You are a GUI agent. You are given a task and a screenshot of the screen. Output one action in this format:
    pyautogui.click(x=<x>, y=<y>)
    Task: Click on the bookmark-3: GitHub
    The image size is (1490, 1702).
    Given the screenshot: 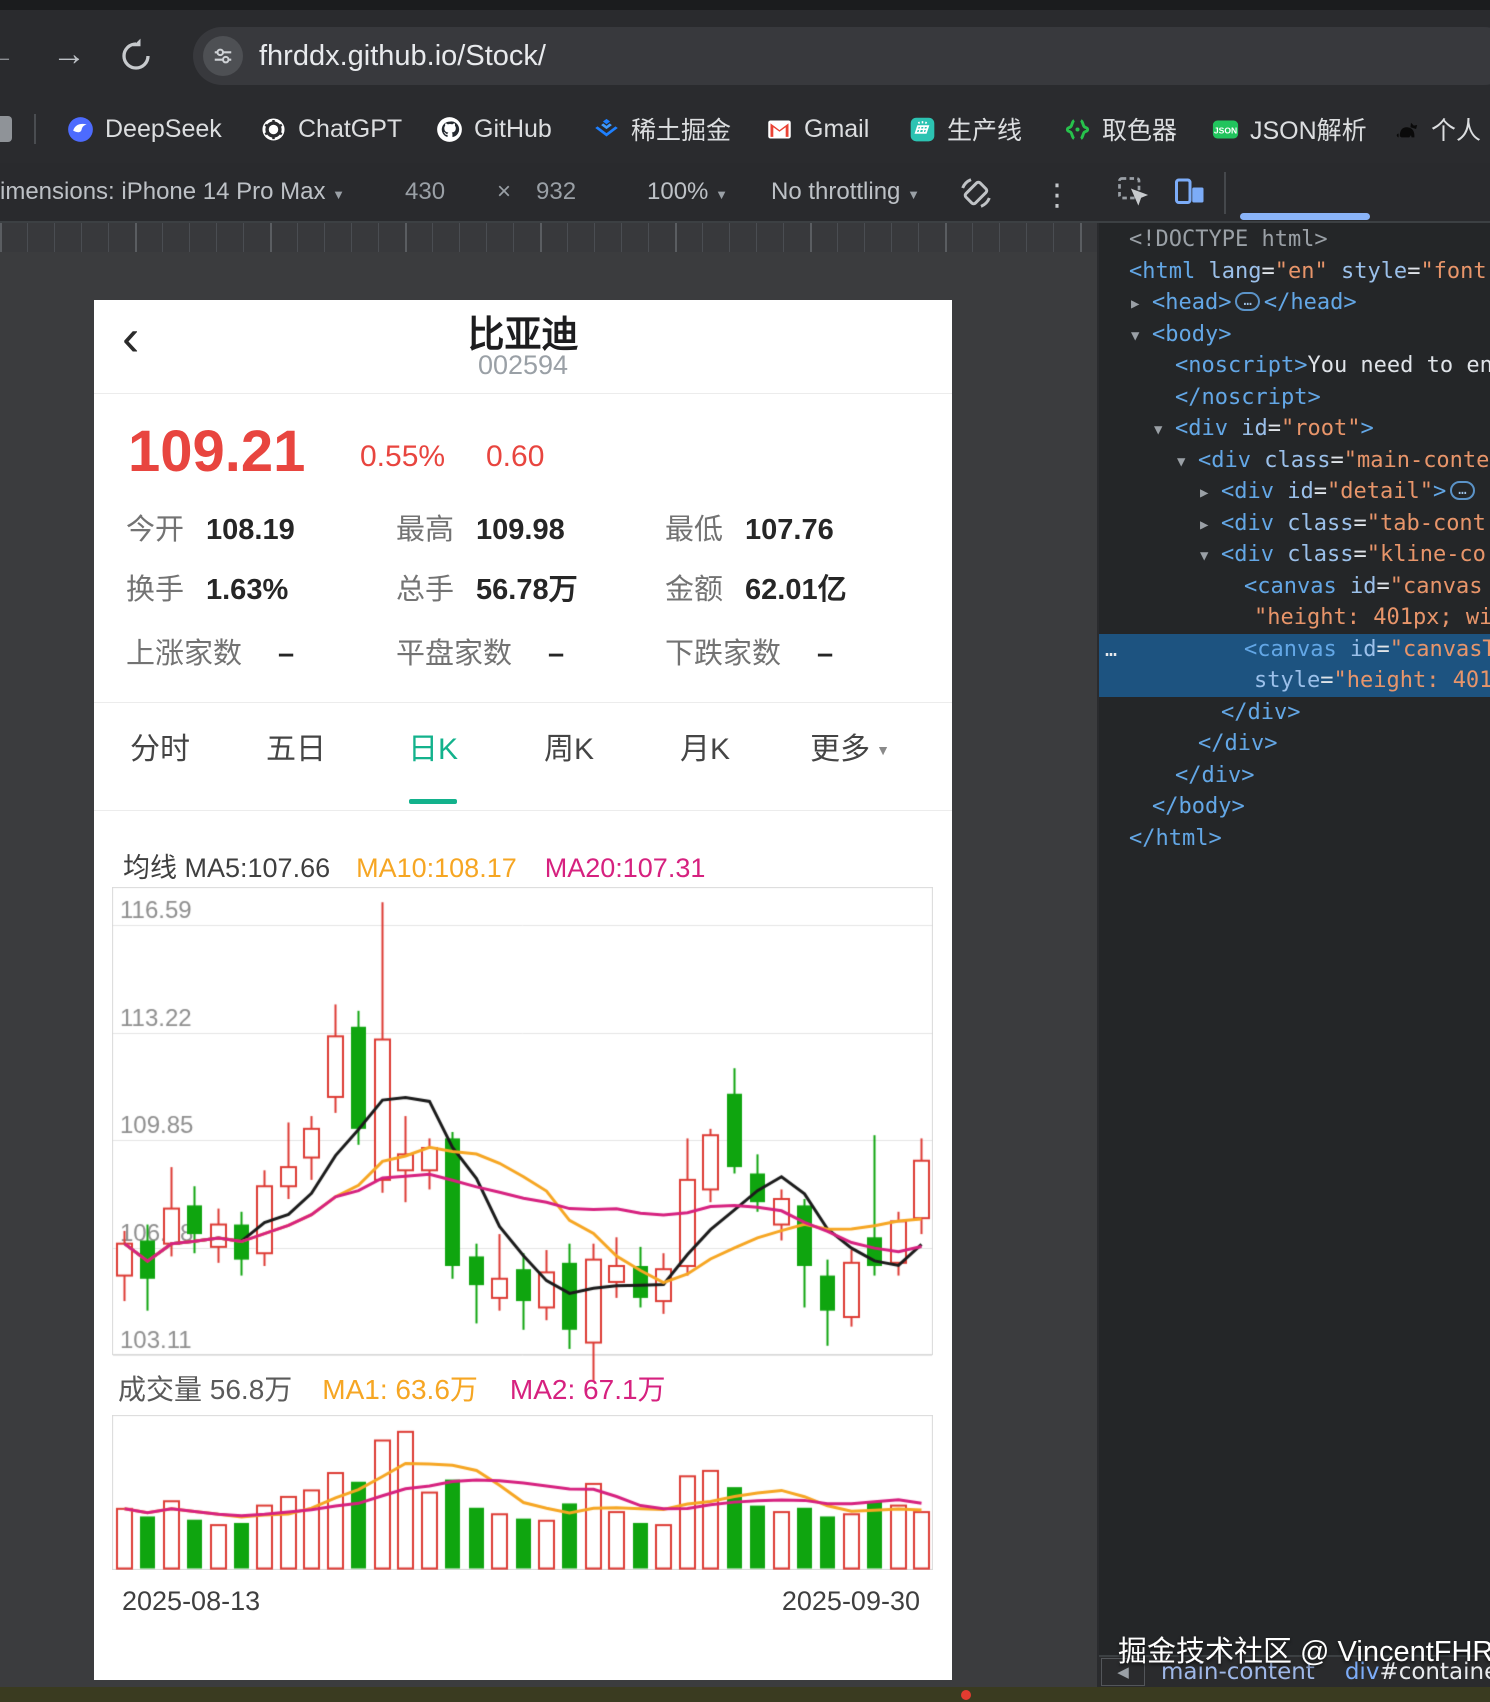 What is the action you would take?
    pyautogui.click(x=494, y=129)
    